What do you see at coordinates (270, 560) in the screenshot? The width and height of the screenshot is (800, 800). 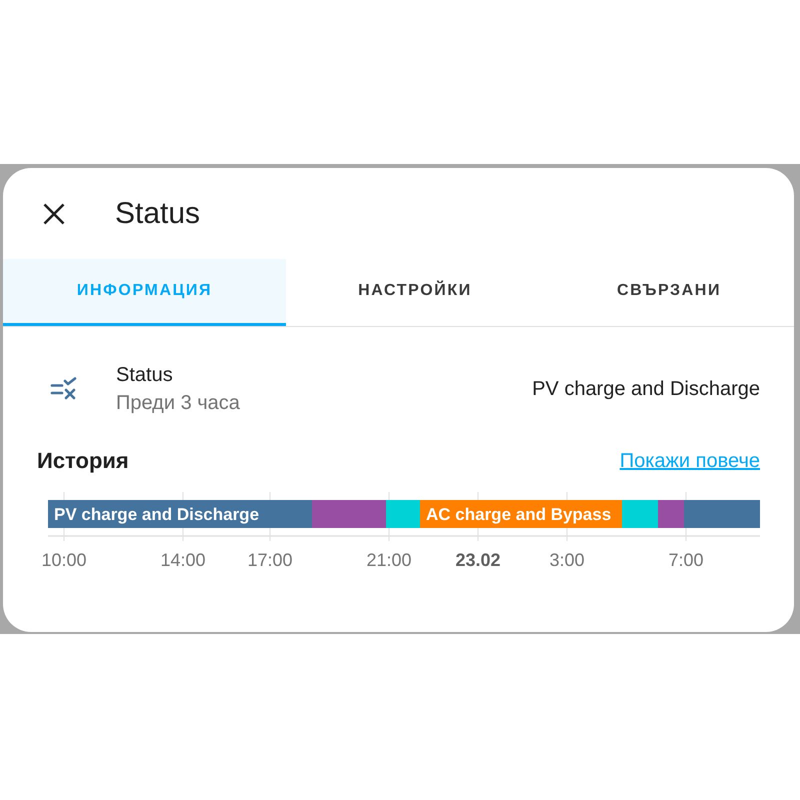 I see `axis-tick-label: 17:00` at bounding box center [270, 560].